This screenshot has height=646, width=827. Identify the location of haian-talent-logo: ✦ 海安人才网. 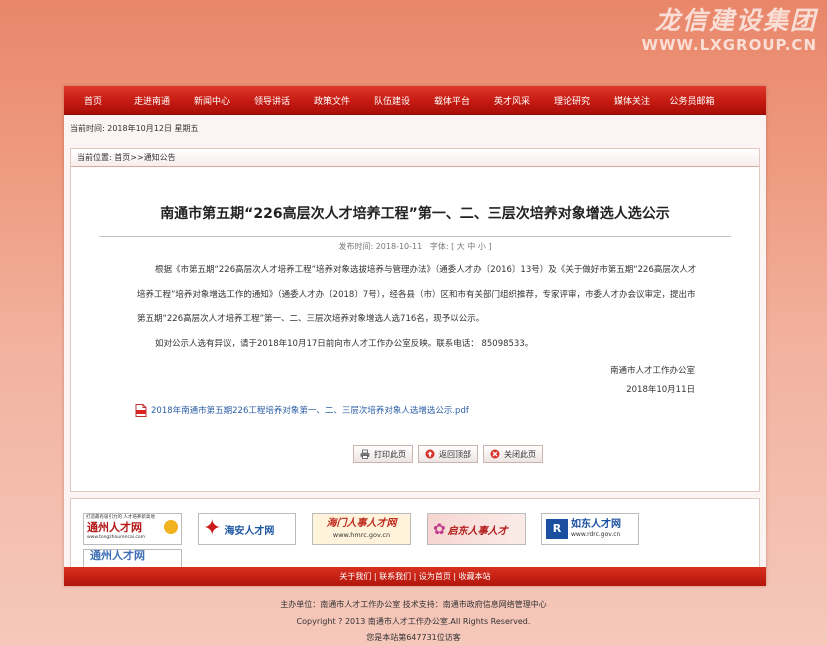
(247, 529).